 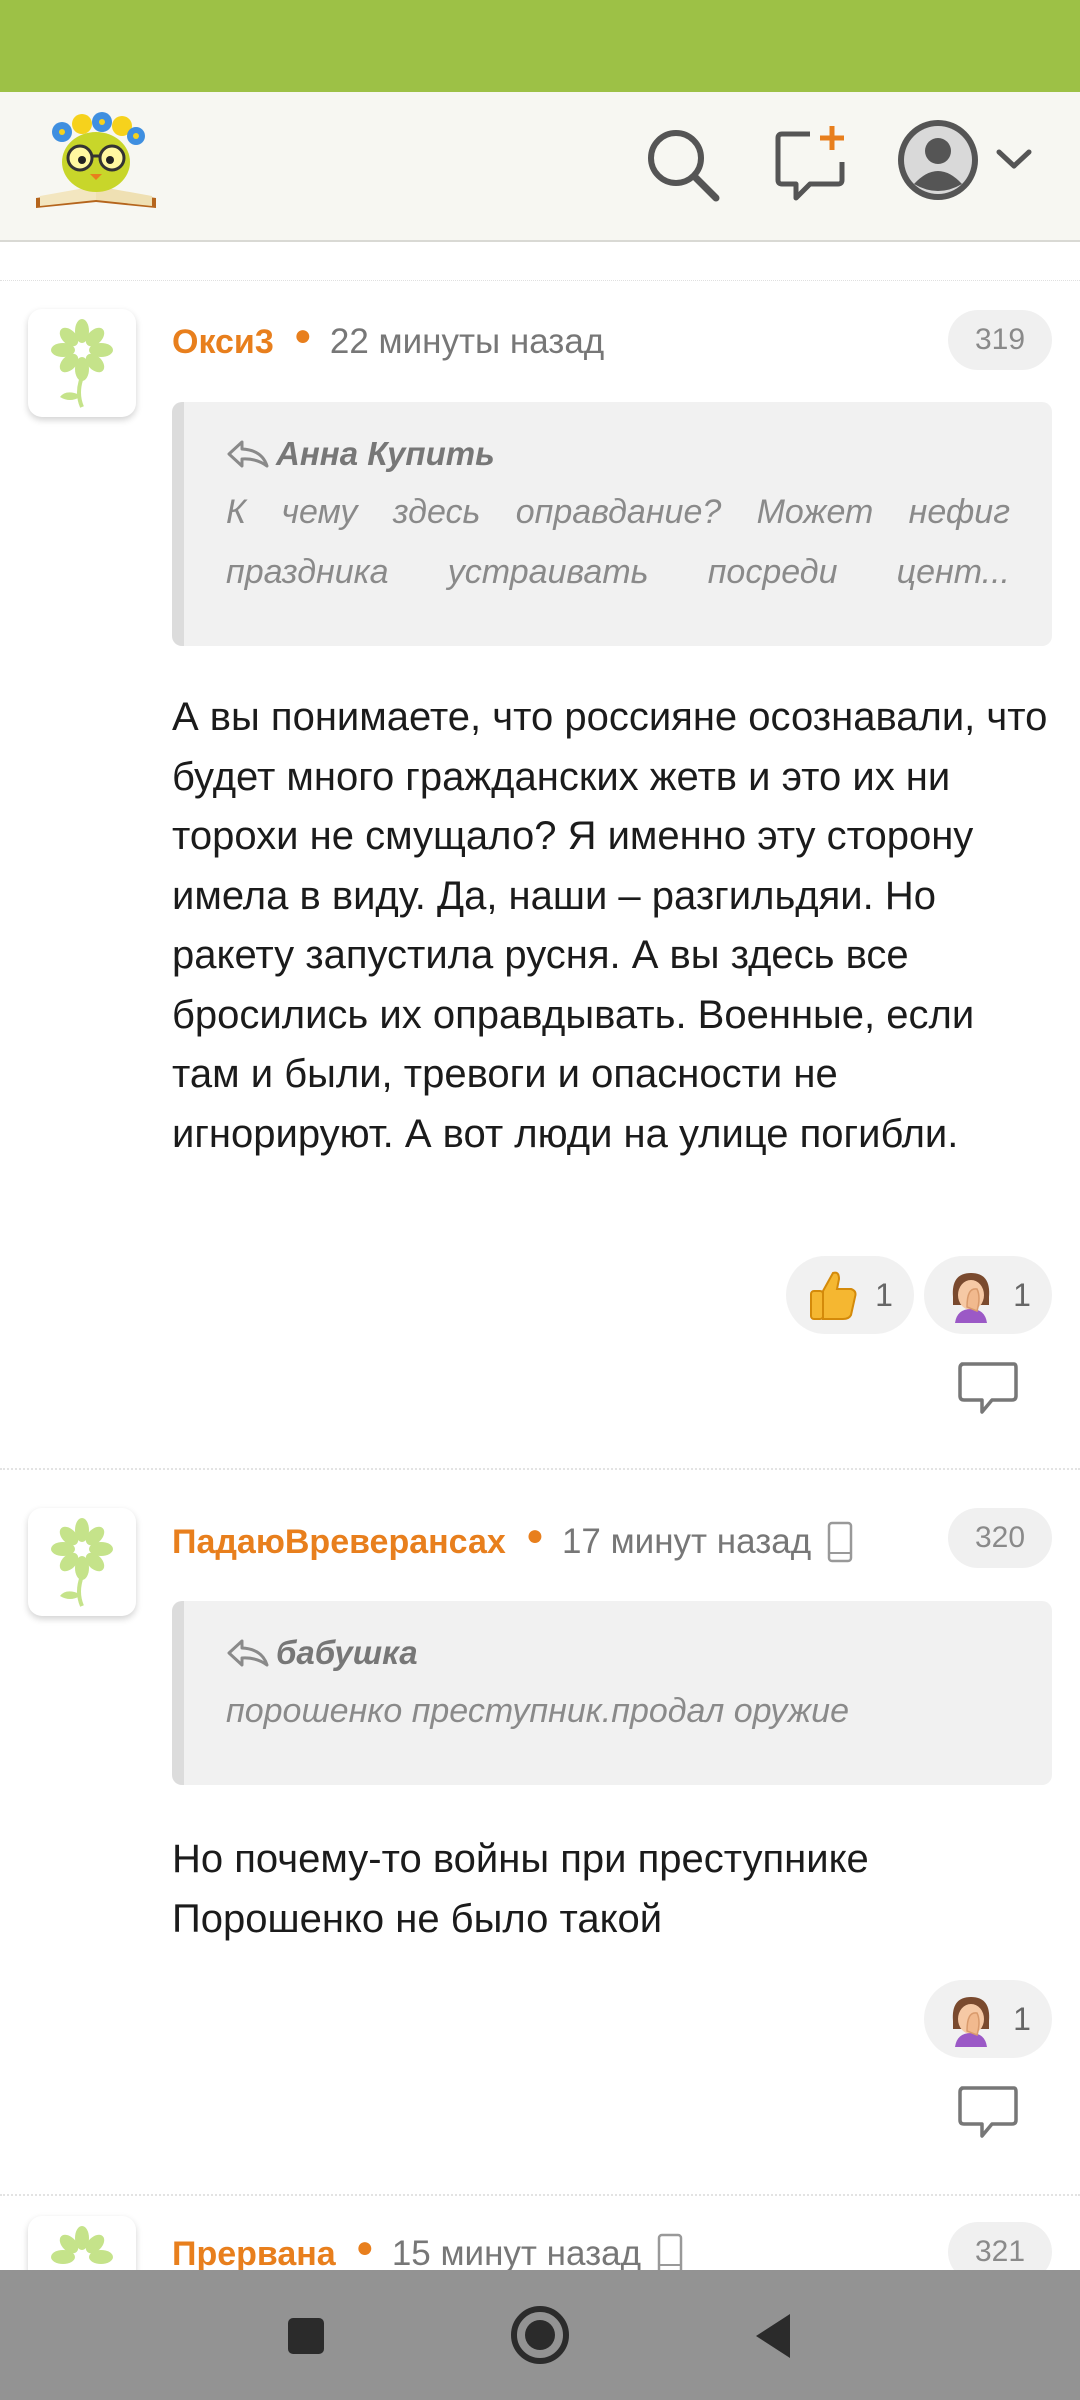 What do you see at coordinates (772, 2336) in the screenshot?
I see `back-button` at bounding box center [772, 2336].